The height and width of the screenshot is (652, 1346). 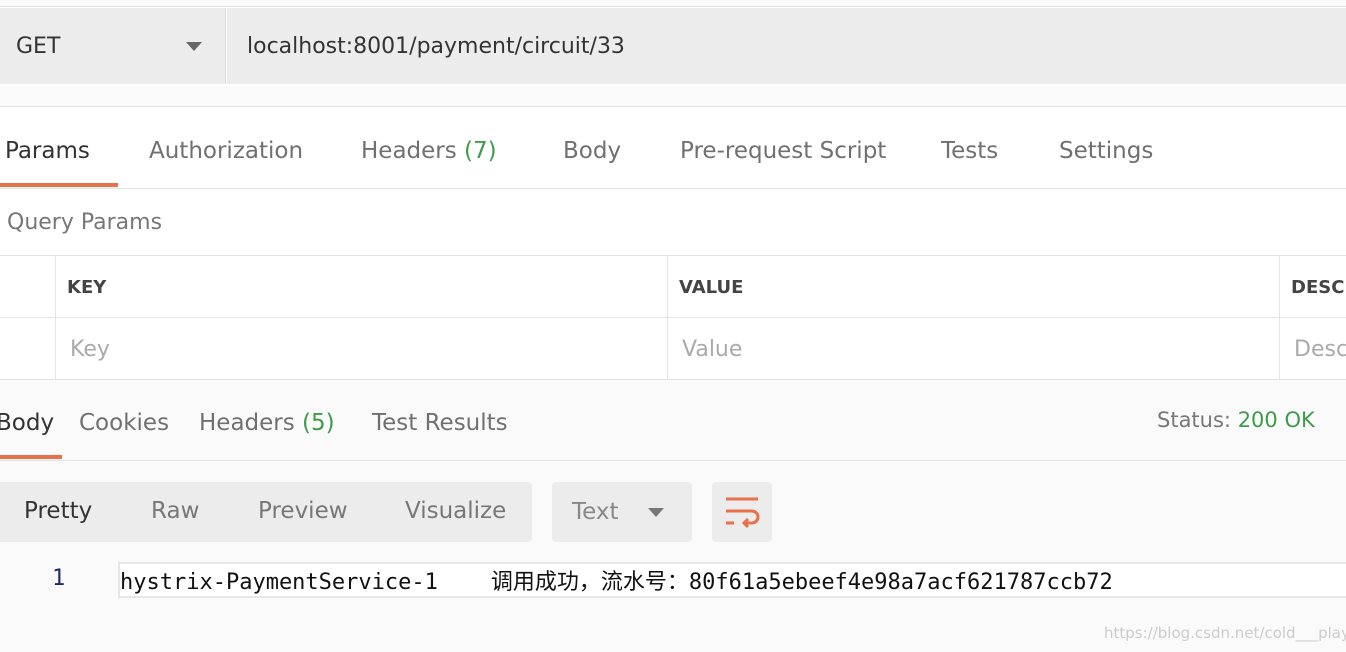 What do you see at coordinates (113, 46) in the screenshot?
I see `method-select: GET` at bounding box center [113, 46].